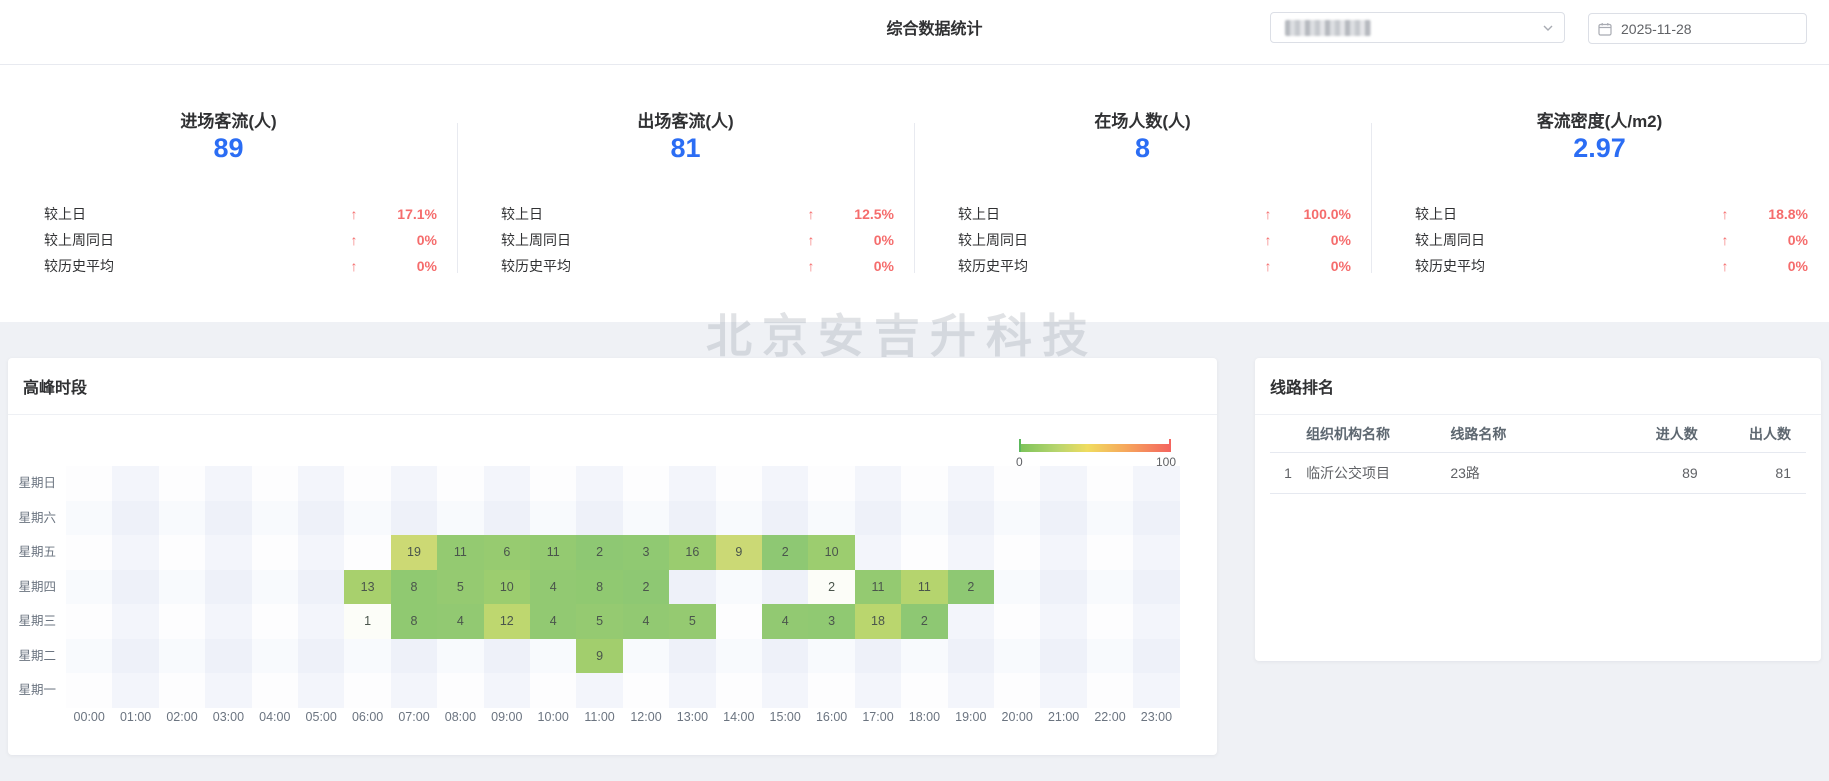 This screenshot has height=781, width=1829. Describe the element at coordinates (1751, 473) in the screenshot. I see `out-count-cell: 81` at that location.